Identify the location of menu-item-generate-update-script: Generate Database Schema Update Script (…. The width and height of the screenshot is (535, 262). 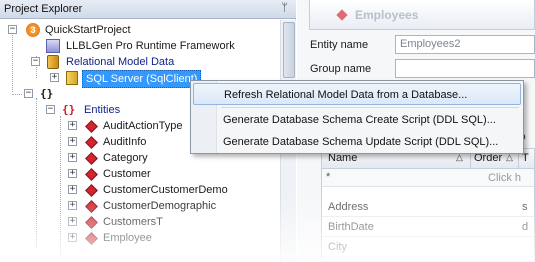
(357, 142).